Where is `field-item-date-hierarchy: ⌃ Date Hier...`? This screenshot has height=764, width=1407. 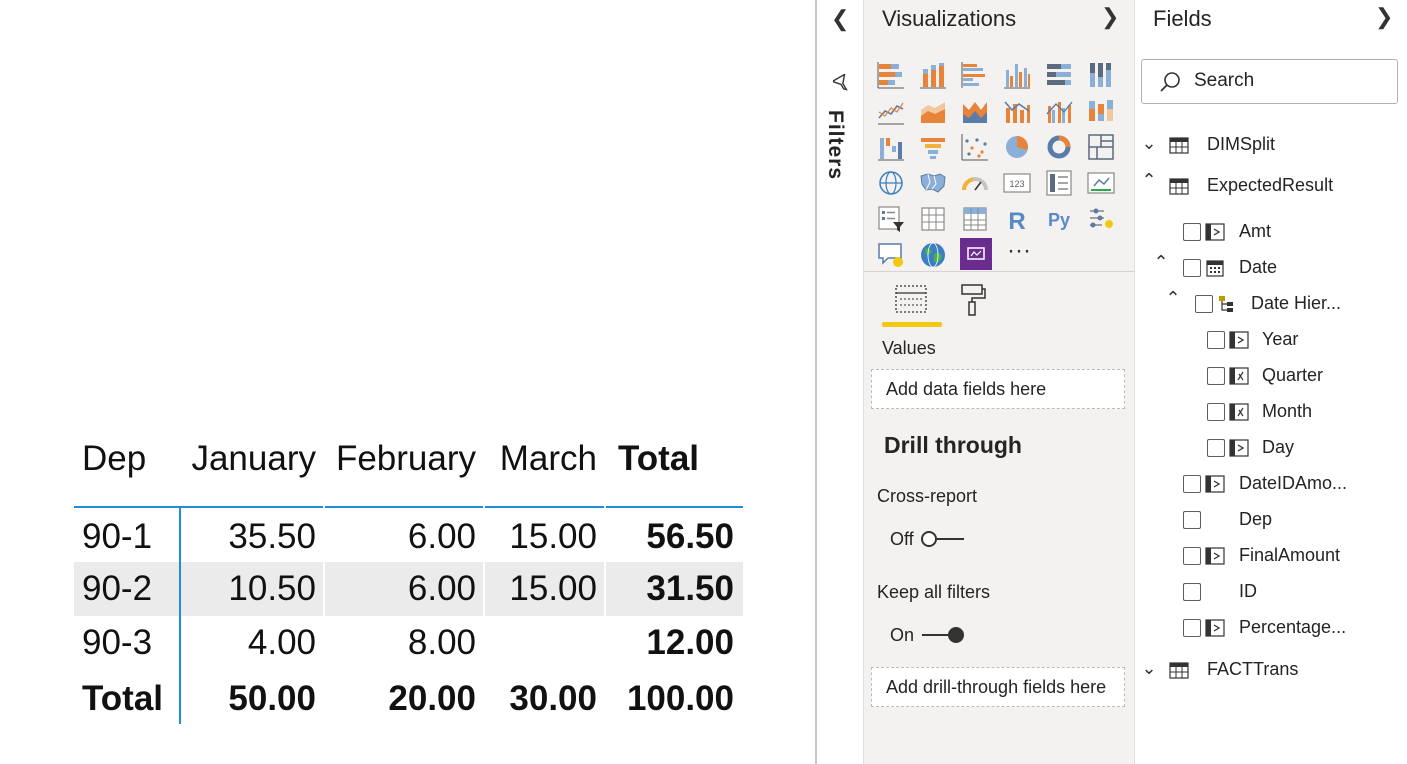 field-item-date-hierarchy: ⌃ Date Hier... is located at coordinates (1271, 304).